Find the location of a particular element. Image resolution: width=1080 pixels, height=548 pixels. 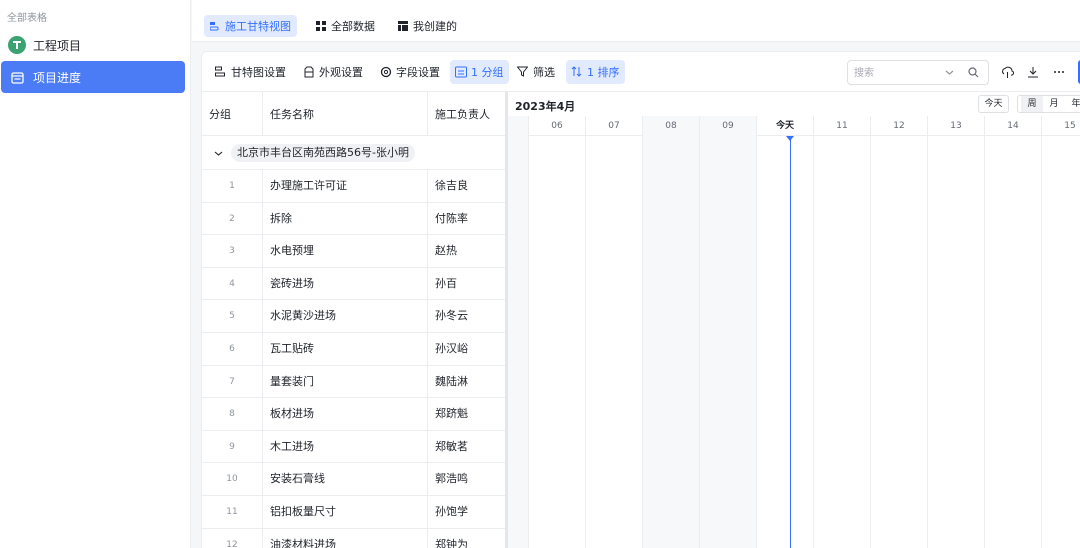

gantt-settings-button: 甘特图设置 is located at coordinates (250, 72).